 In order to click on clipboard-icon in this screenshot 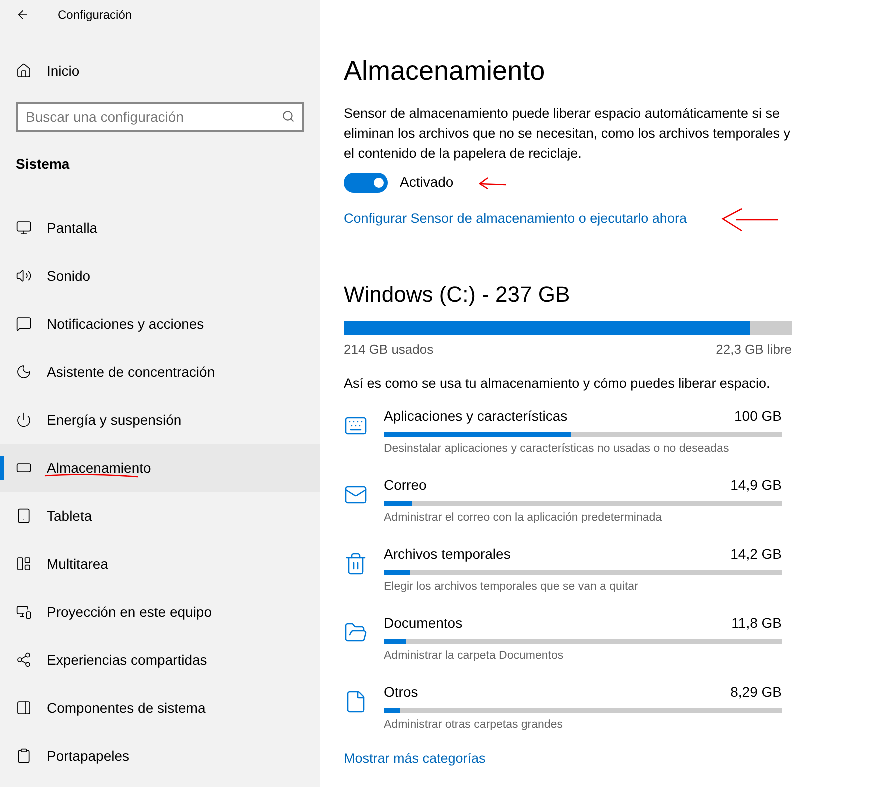, I will do `click(24, 756)`.